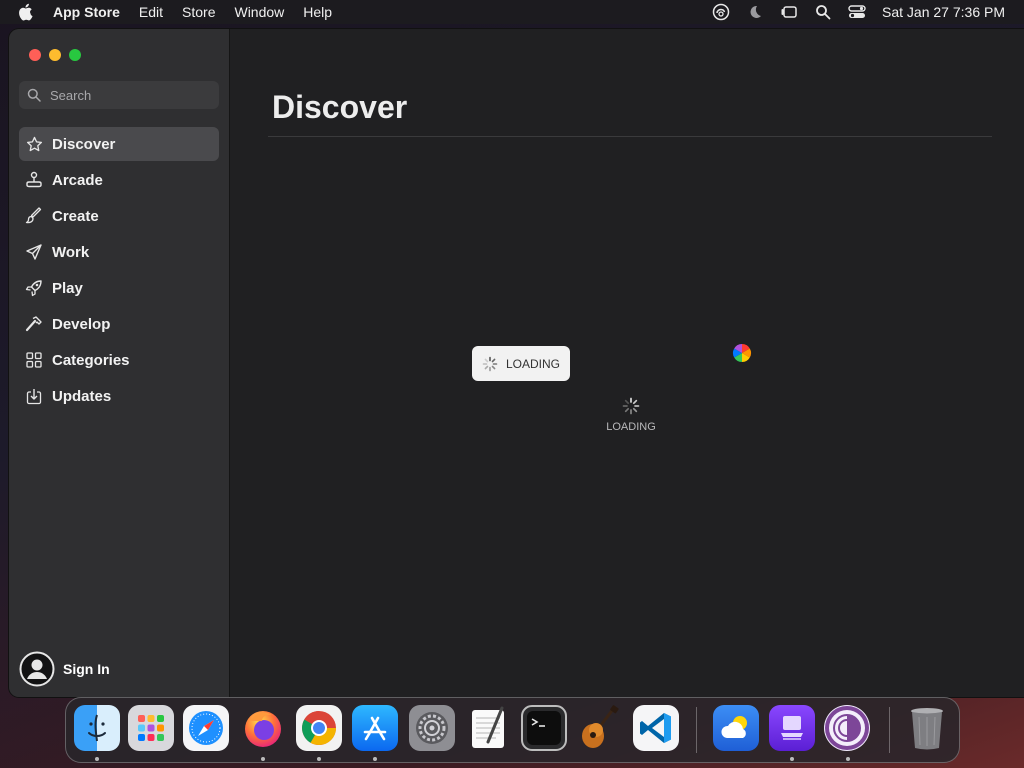 The width and height of the screenshot is (1024, 768). I want to click on dock-system-settings, so click(432, 728).